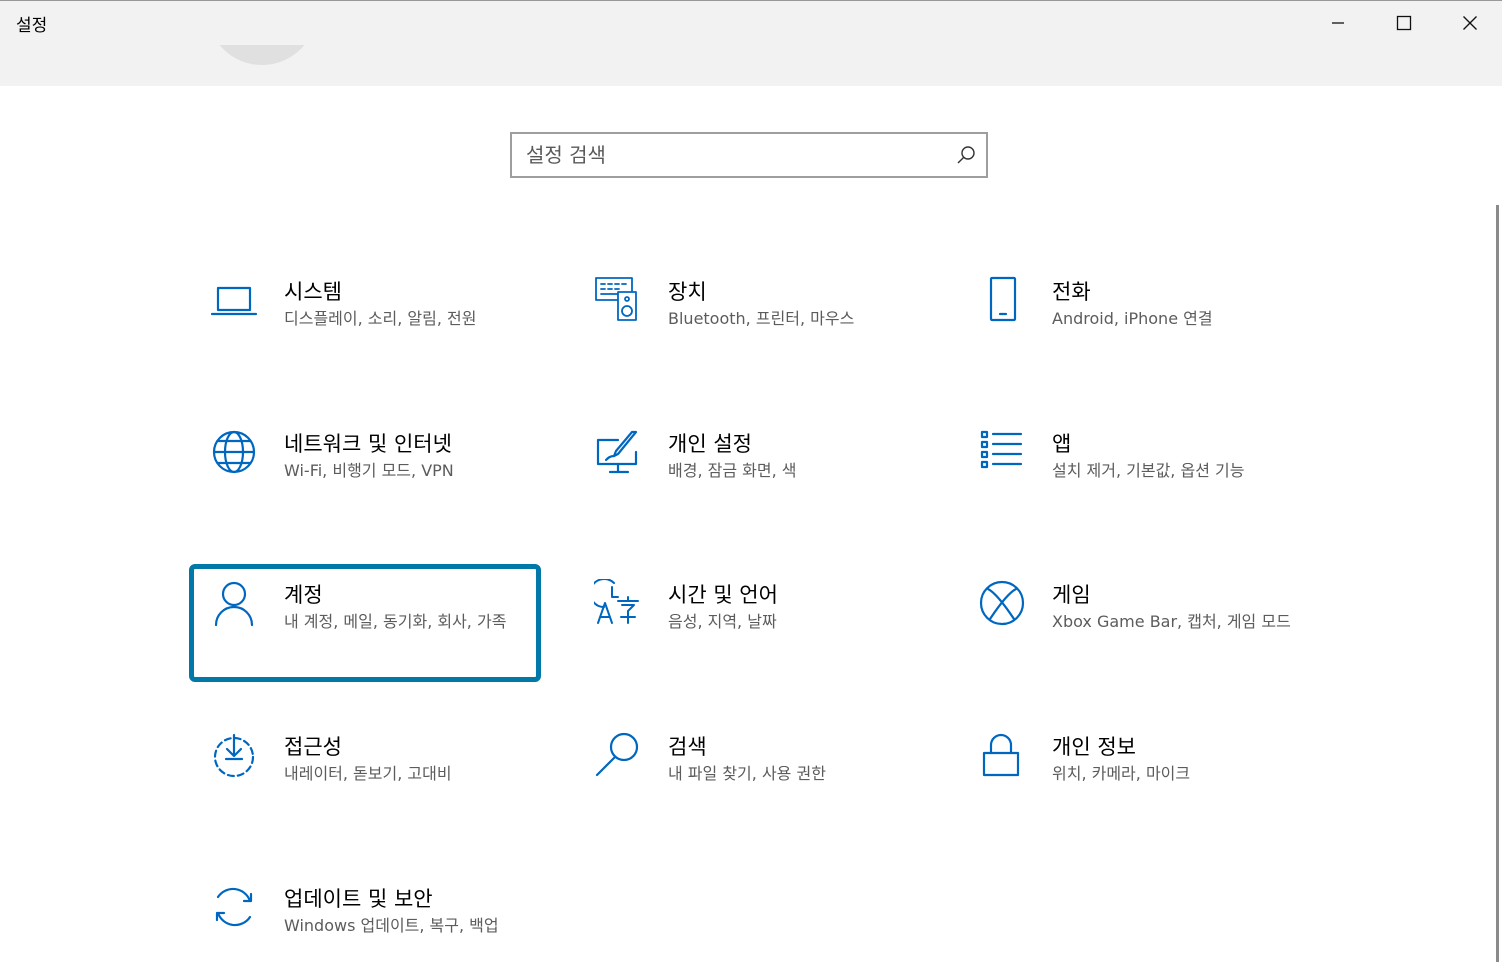  I want to click on tile-update-security: 업데이트 및 보안 Windows 업데이트, 복구, 백업, so click(362, 918).